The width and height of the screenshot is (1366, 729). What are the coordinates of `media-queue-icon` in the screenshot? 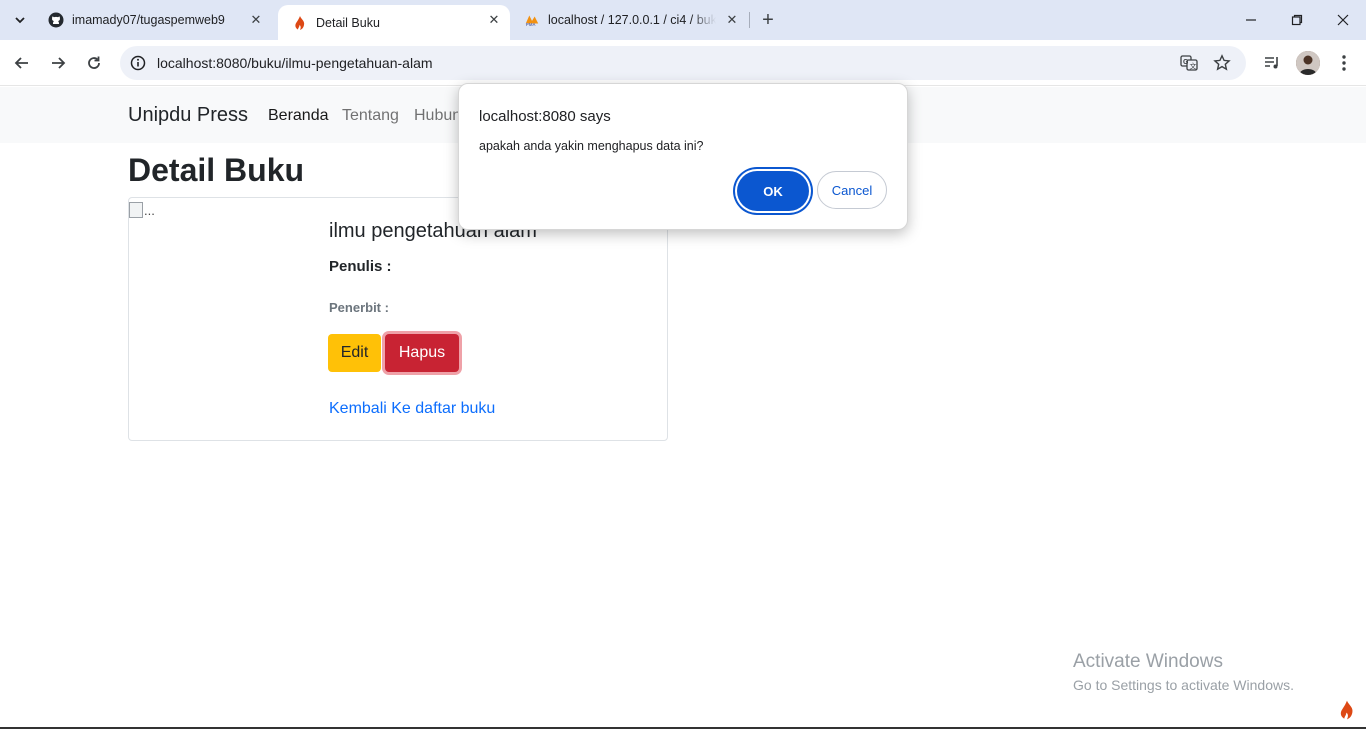 It's located at (1272, 63).